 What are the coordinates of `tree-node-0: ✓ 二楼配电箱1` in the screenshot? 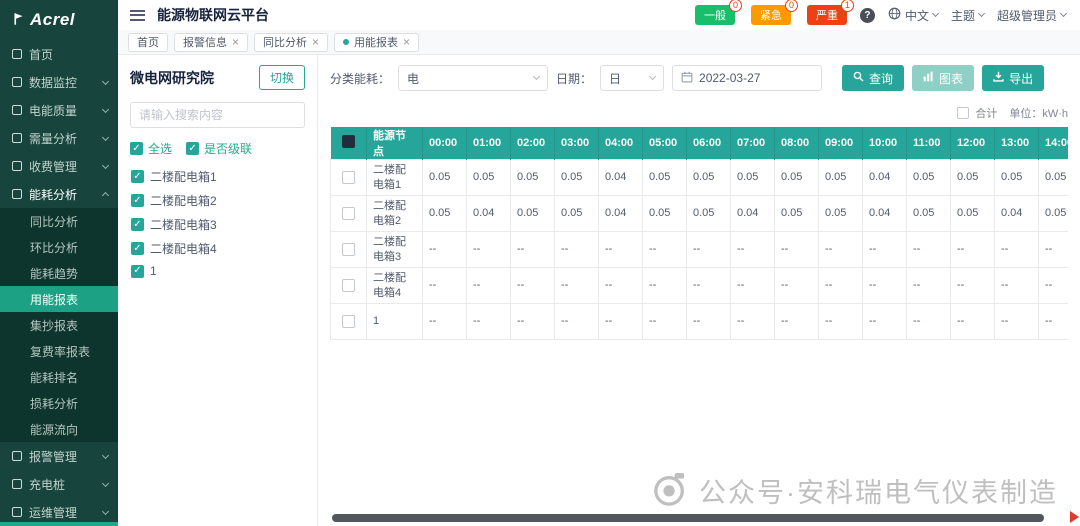 It's located at (218, 176).